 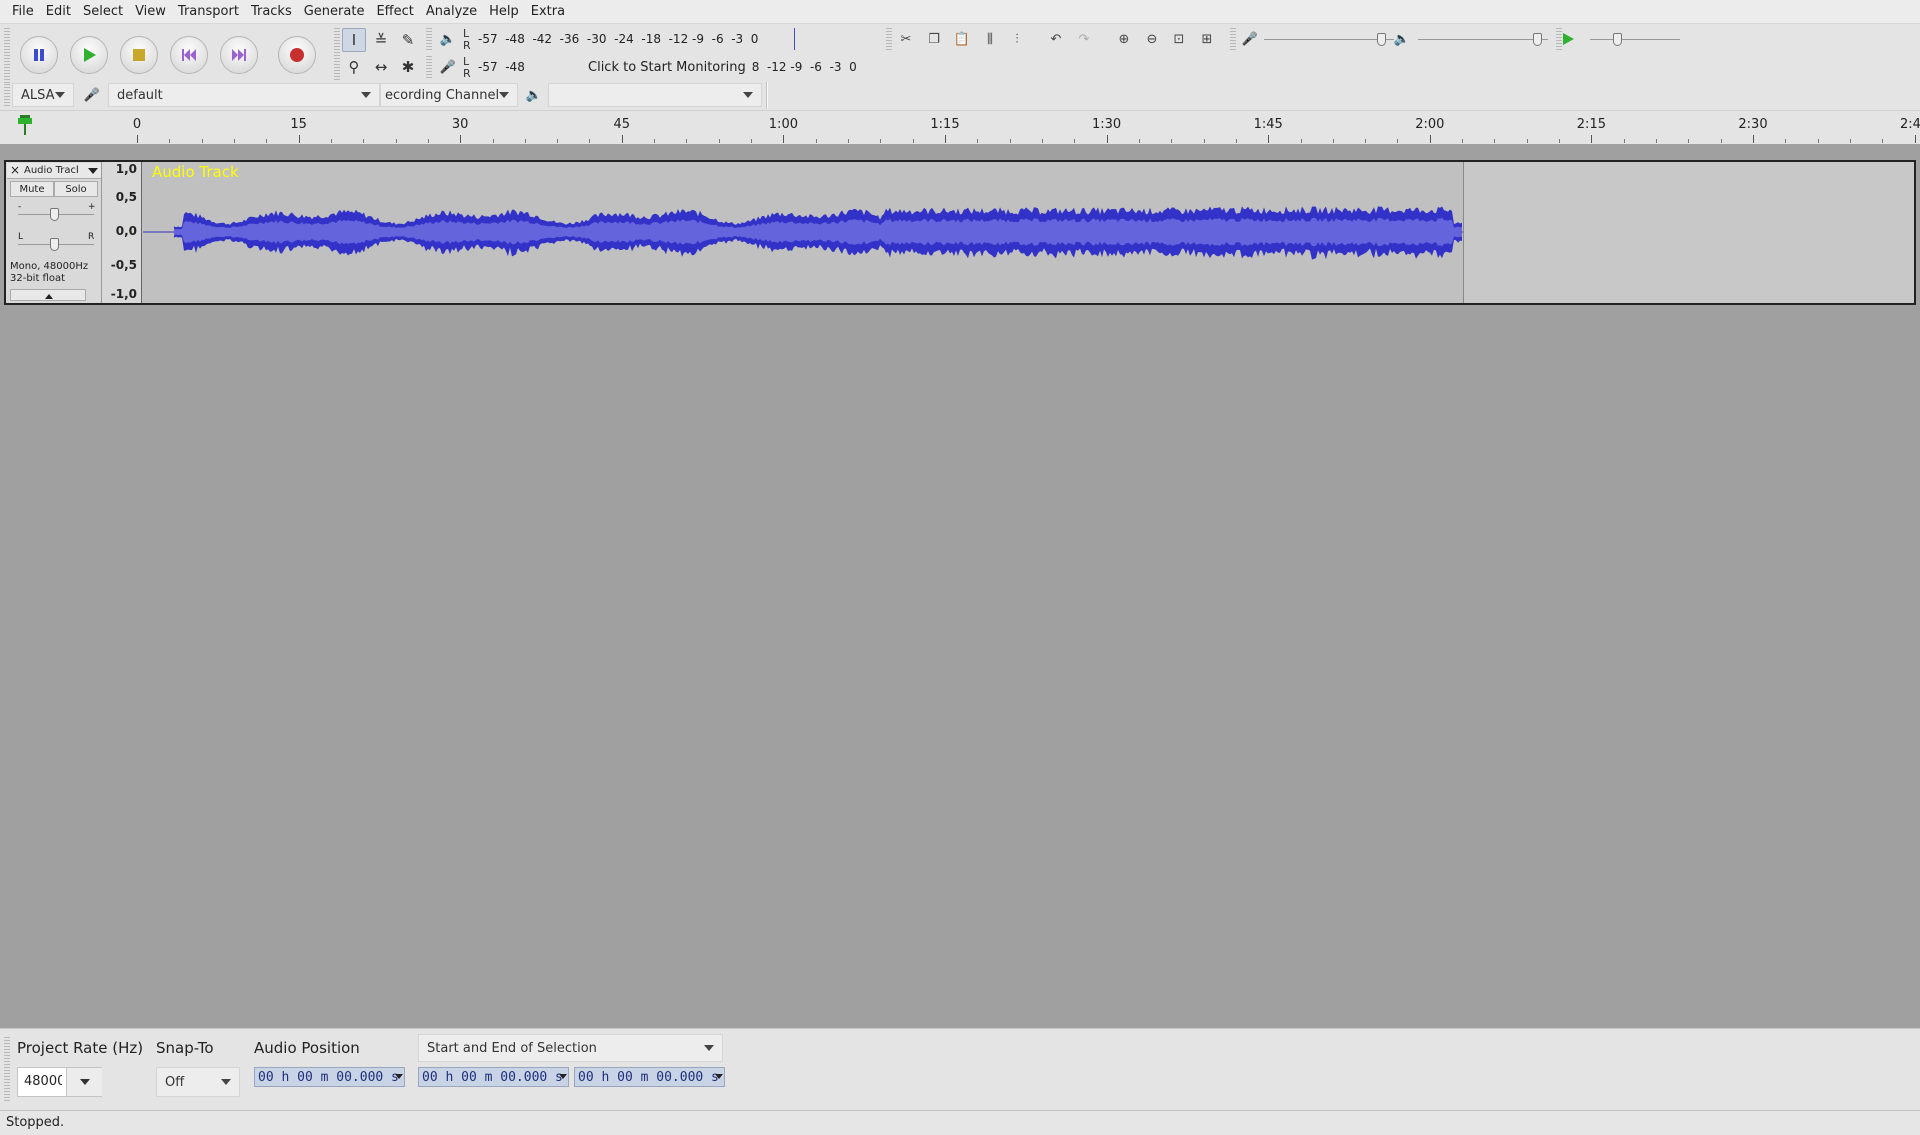 What do you see at coordinates (93, 171) in the screenshot?
I see `track-menu-chevron-icon` at bounding box center [93, 171].